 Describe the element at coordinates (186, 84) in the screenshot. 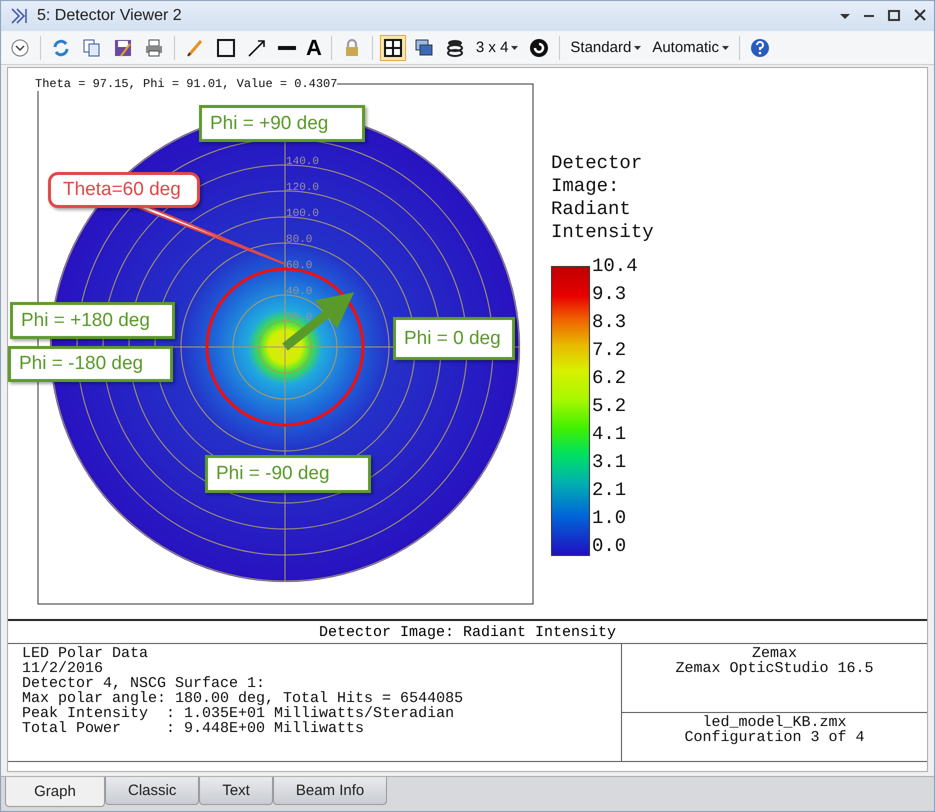

I see `cursor-readout: Theta = 97.15, Phi = 91.01, Value = 0.4307` at that location.